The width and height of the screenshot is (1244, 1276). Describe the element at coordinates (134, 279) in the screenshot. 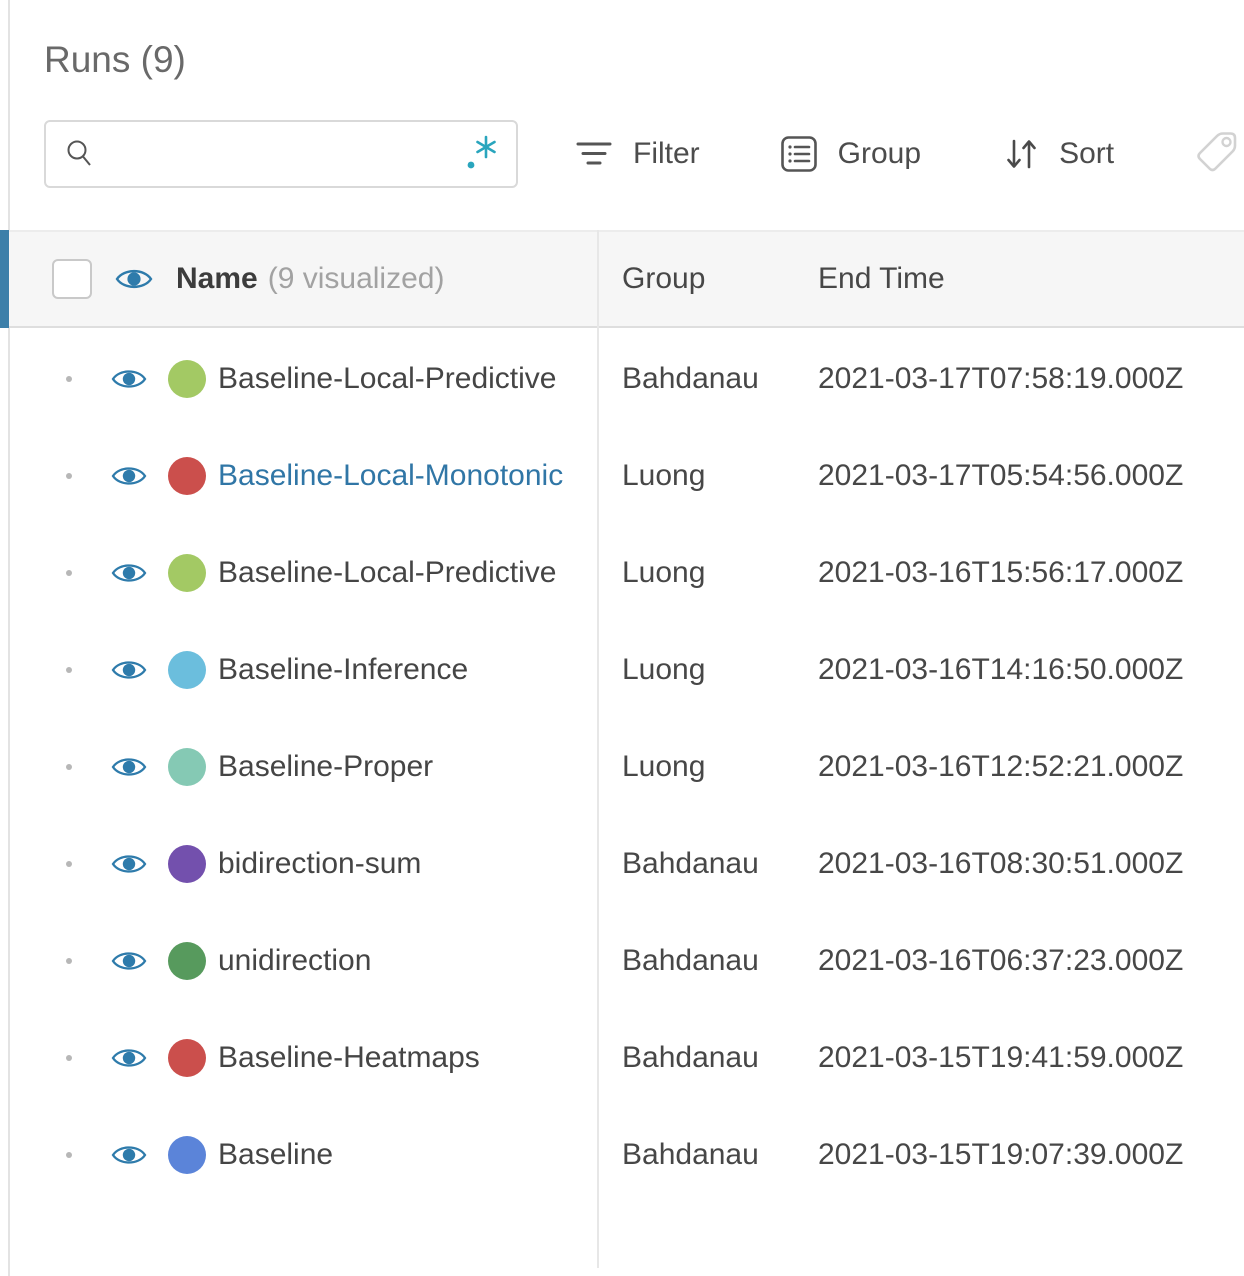

I see `visibility-all-eye-icon` at that location.